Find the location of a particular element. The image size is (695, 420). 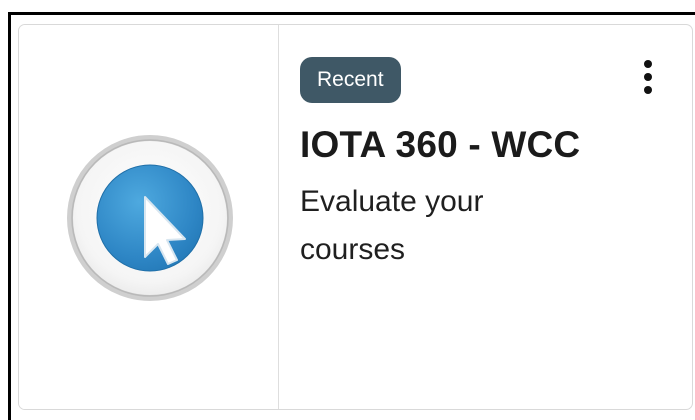

recent-badge: Recent is located at coordinates (350, 80).